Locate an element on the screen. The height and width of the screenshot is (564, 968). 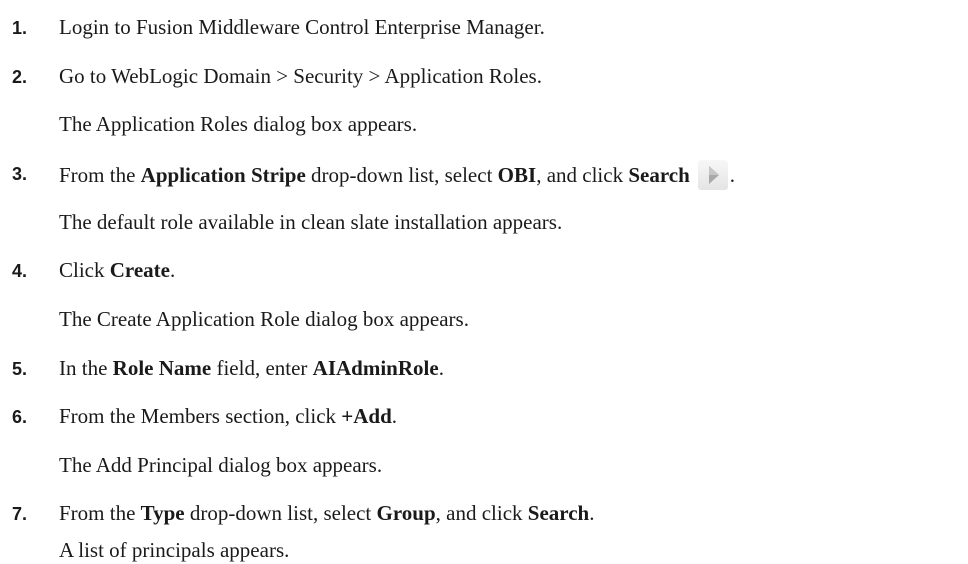
step-text-part: field, enter is located at coordinates (262, 368).